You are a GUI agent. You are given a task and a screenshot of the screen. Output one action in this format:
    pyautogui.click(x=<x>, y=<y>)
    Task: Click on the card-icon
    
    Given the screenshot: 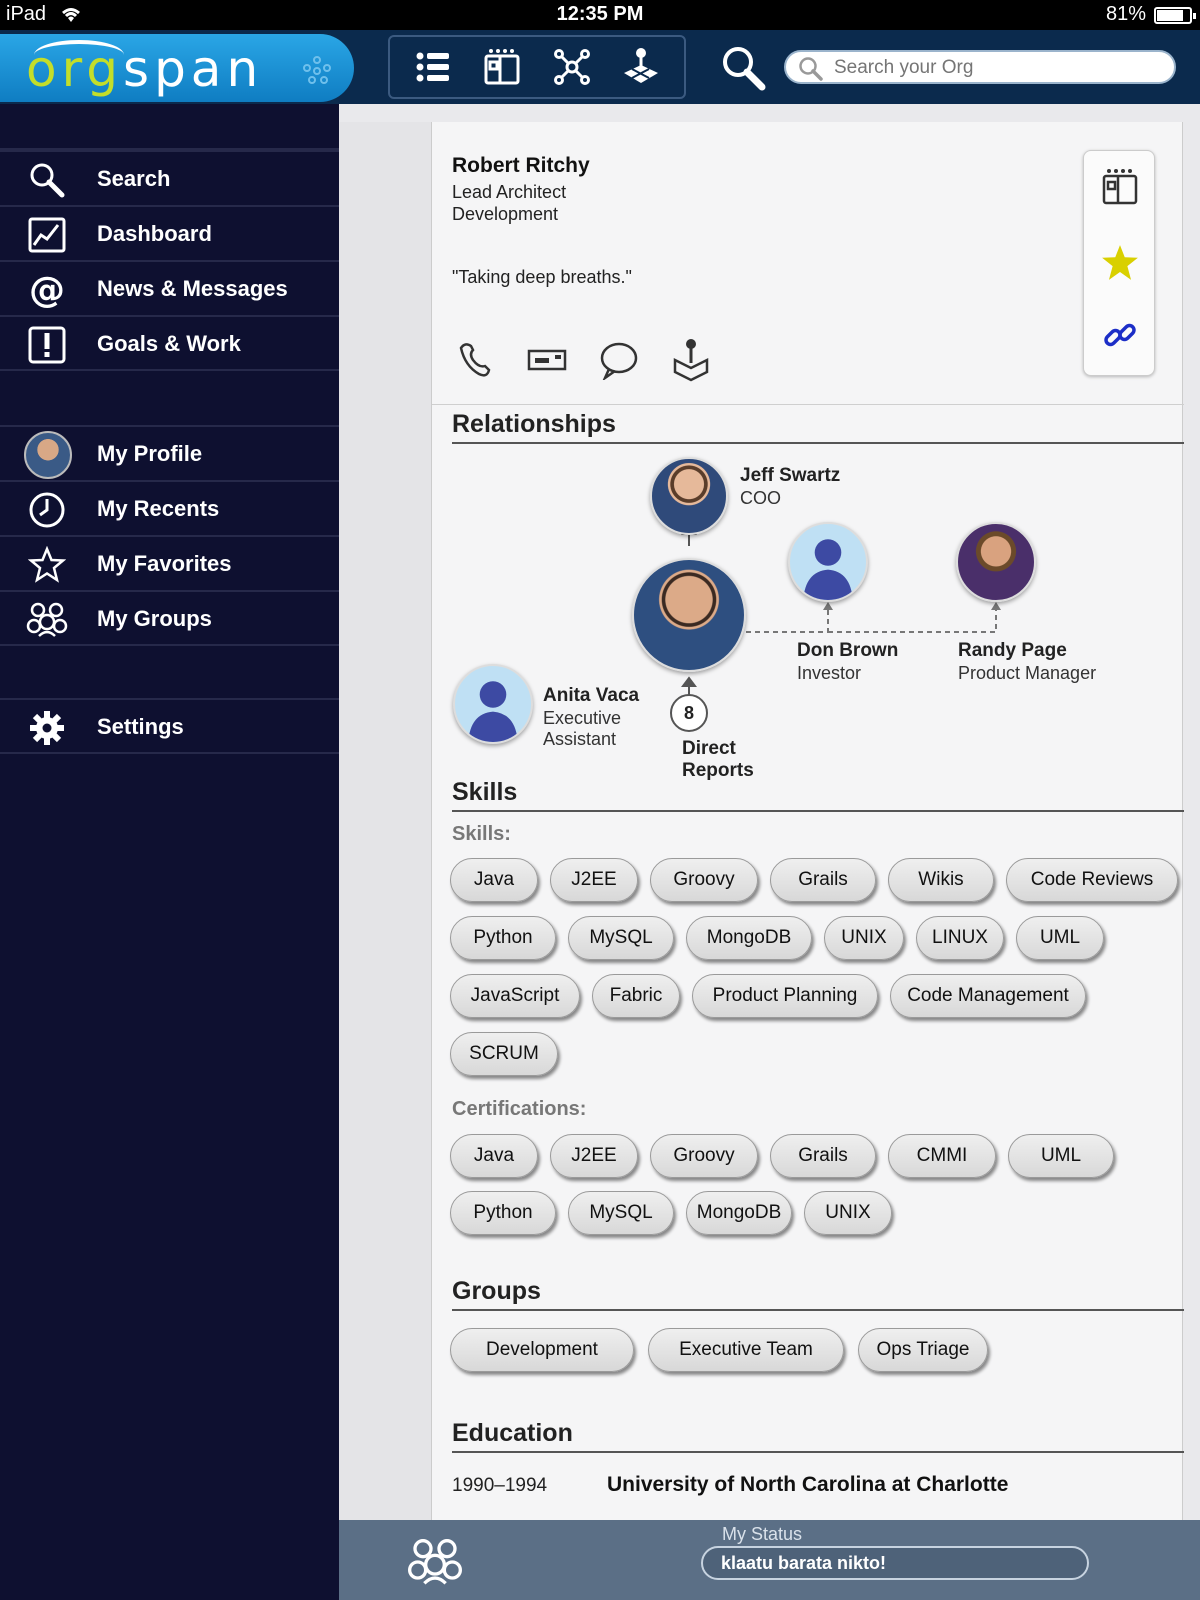 What is the action you would take?
    pyautogui.click(x=1120, y=187)
    